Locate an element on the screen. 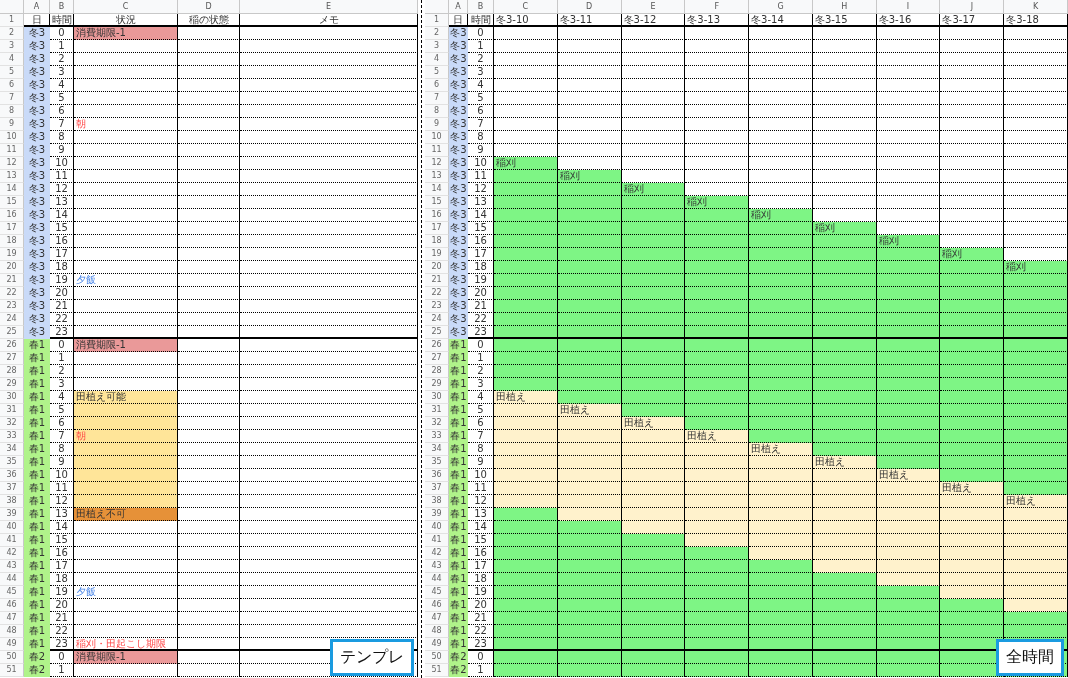 The image size is (1068, 678). row-number: 20 is located at coordinates (12, 267).